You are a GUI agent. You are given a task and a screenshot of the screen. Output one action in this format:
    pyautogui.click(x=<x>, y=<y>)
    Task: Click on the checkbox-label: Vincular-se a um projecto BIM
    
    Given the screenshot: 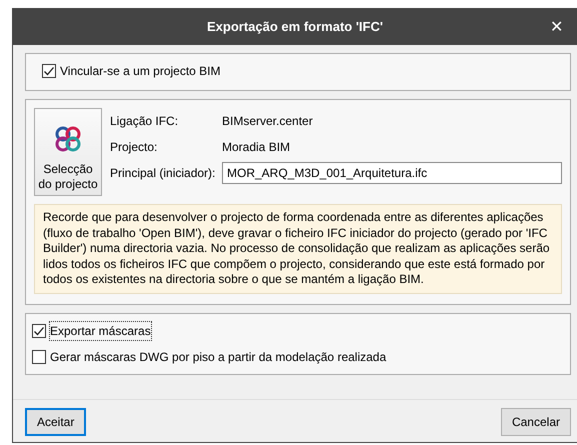 What is the action you would take?
    pyautogui.click(x=140, y=71)
    